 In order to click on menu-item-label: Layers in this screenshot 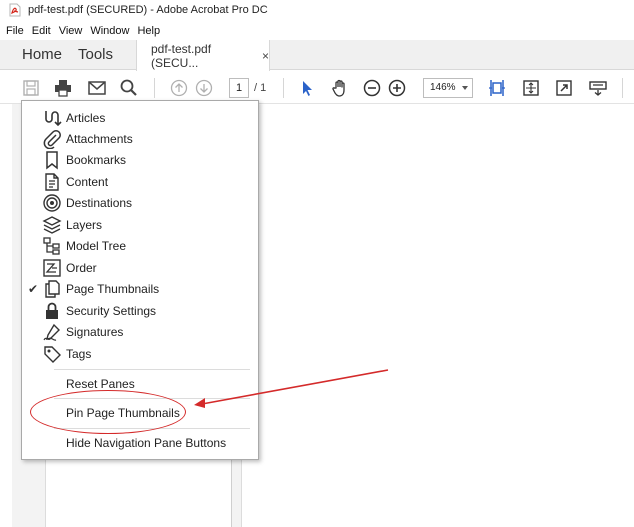, I will do `click(84, 224)`.